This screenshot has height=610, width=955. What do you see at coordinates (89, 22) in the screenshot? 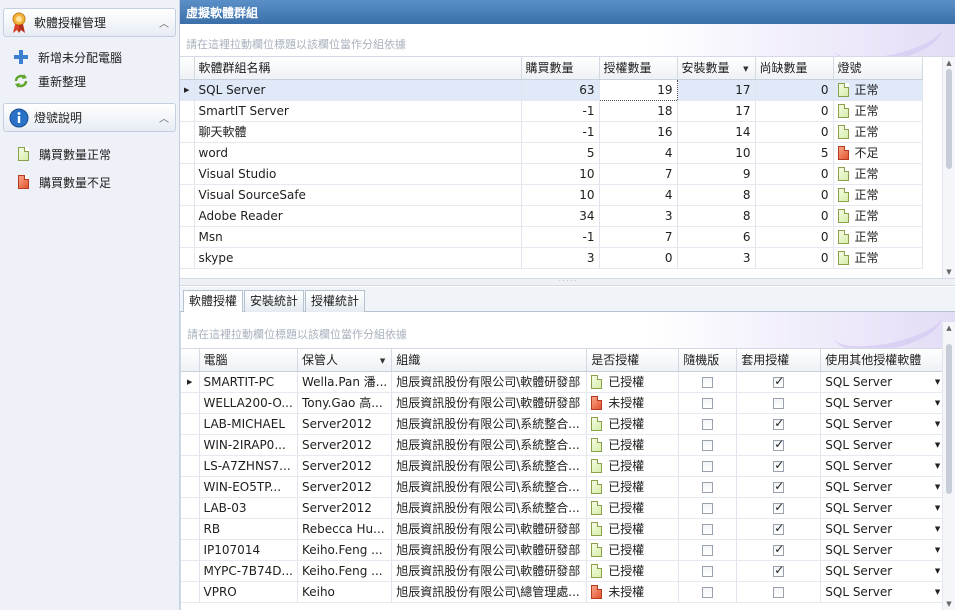
I see `license-management-panel-header: 軟體授權管理 ︿` at bounding box center [89, 22].